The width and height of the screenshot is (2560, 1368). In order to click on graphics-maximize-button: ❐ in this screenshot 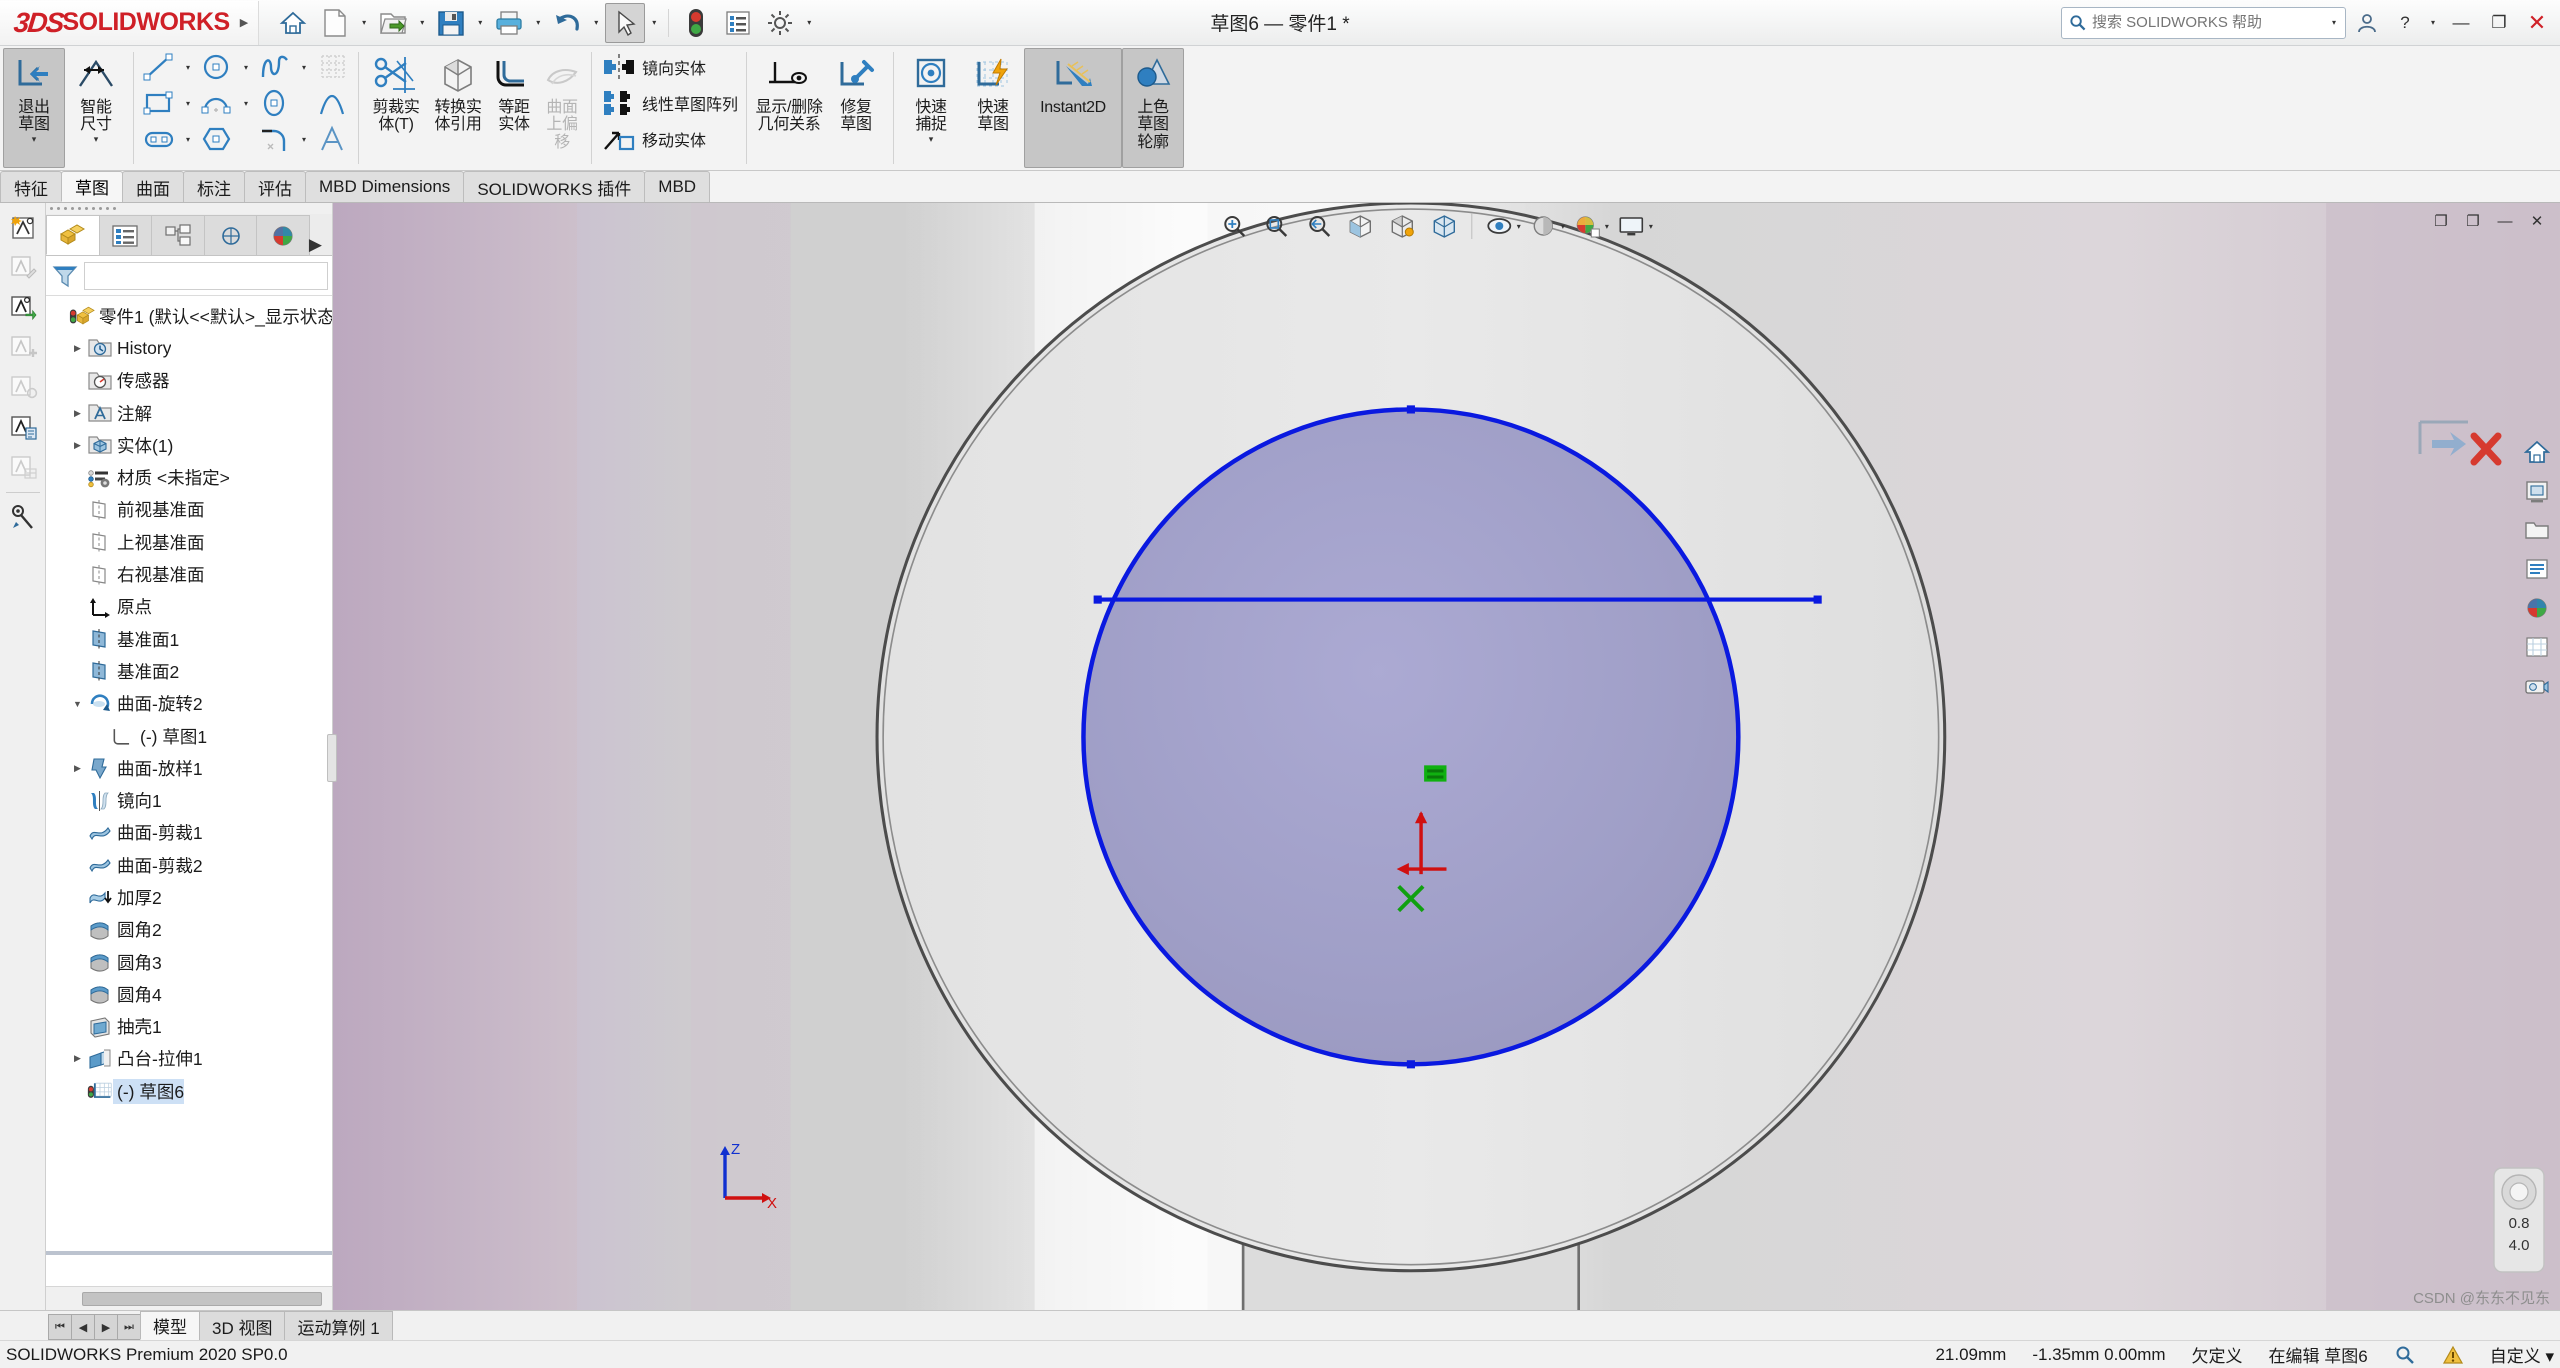, I will do `click(2473, 221)`.